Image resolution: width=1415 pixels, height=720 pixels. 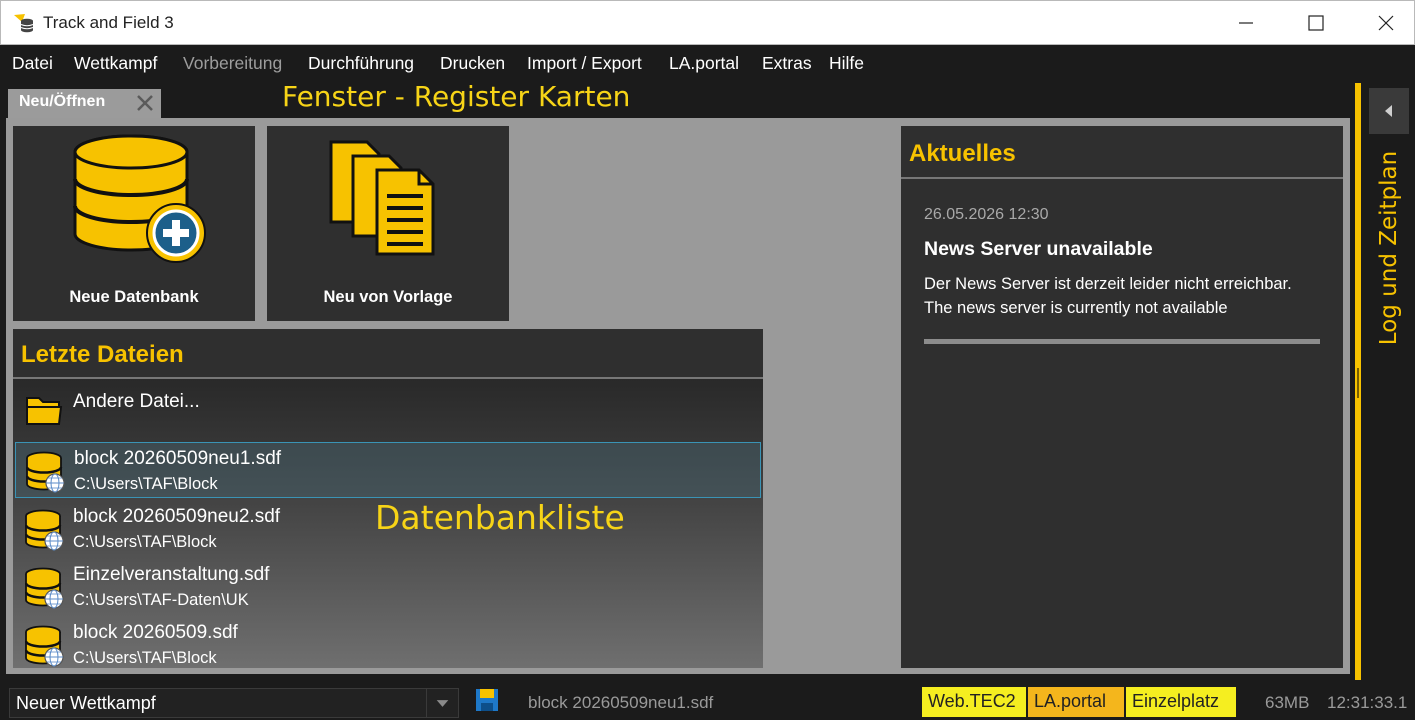 What do you see at coordinates (145, 103) in the screenshot?
I see `close-icon` at bounding box center [145, 103].